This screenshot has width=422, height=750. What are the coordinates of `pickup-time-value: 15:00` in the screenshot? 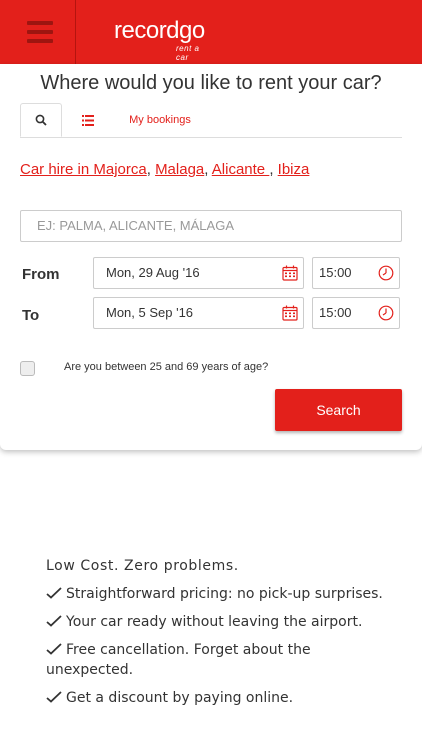 It's located at (335, 272).